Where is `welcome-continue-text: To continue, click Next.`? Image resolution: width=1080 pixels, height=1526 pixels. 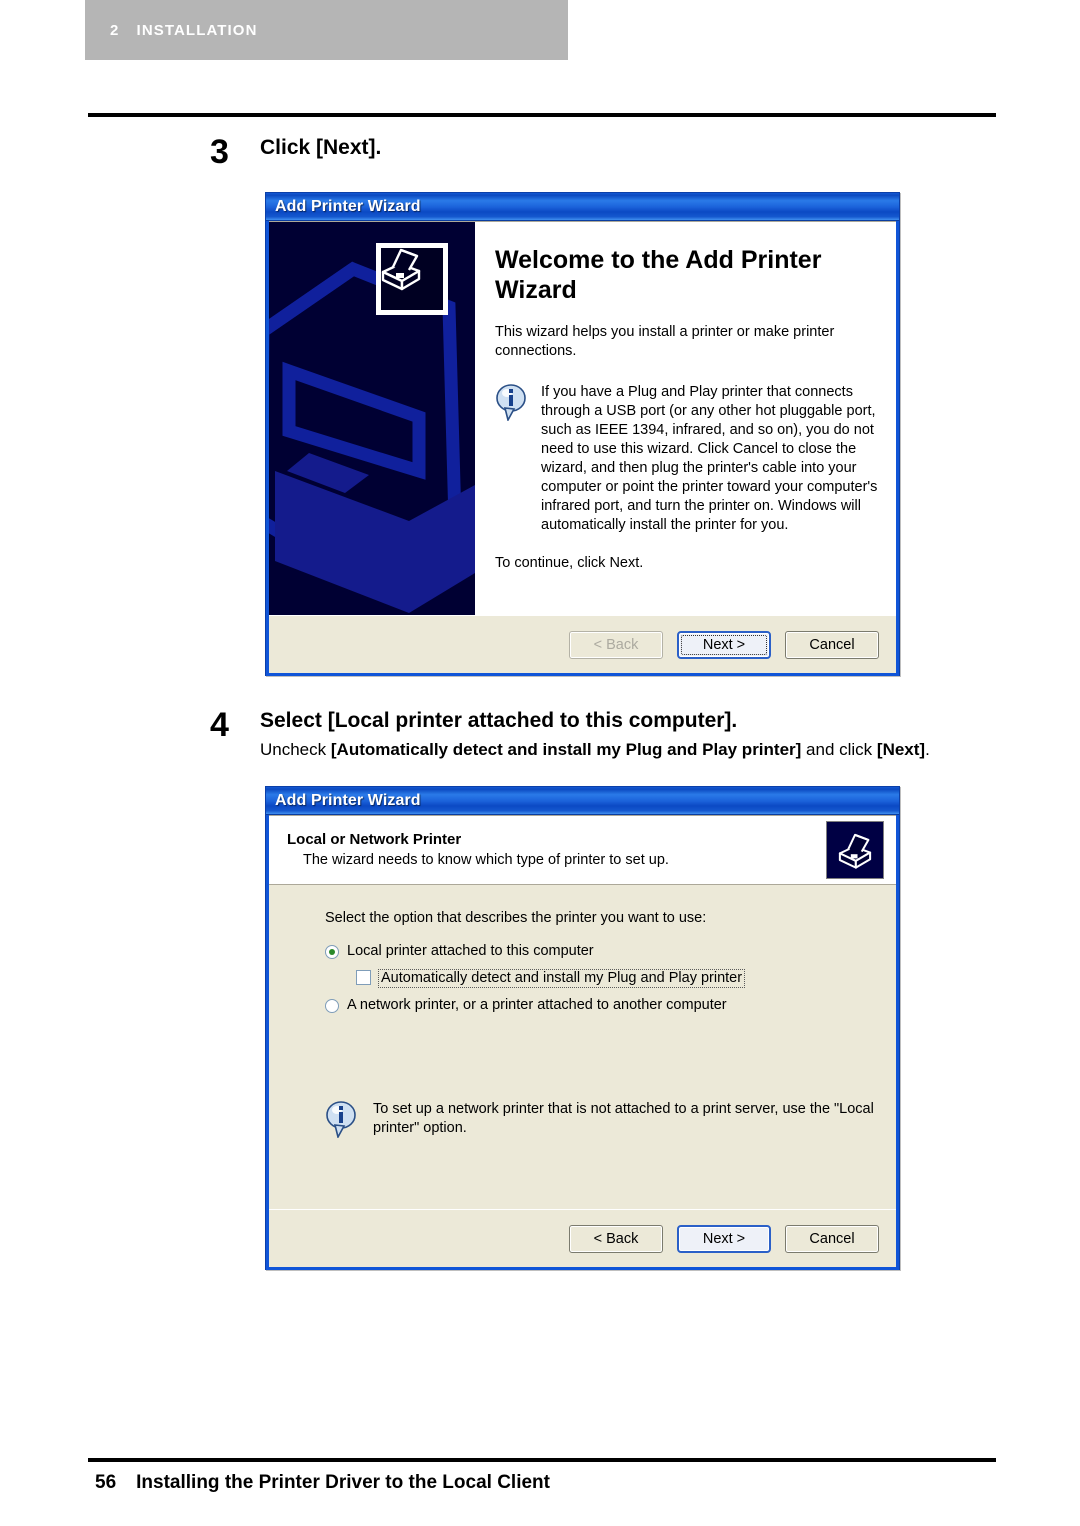
welcome-continue-text: To continue, click Next. is located at coordinates (569, 563).